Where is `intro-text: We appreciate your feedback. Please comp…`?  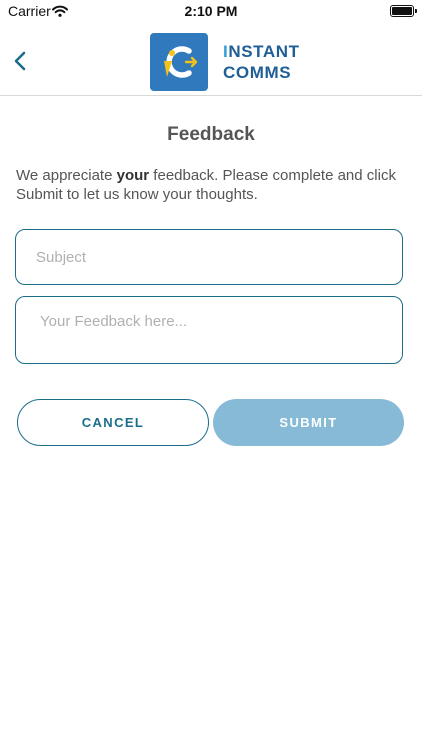
intro-text: We appreciate your feedback. Please comp… is located at coordinates (206, 185).